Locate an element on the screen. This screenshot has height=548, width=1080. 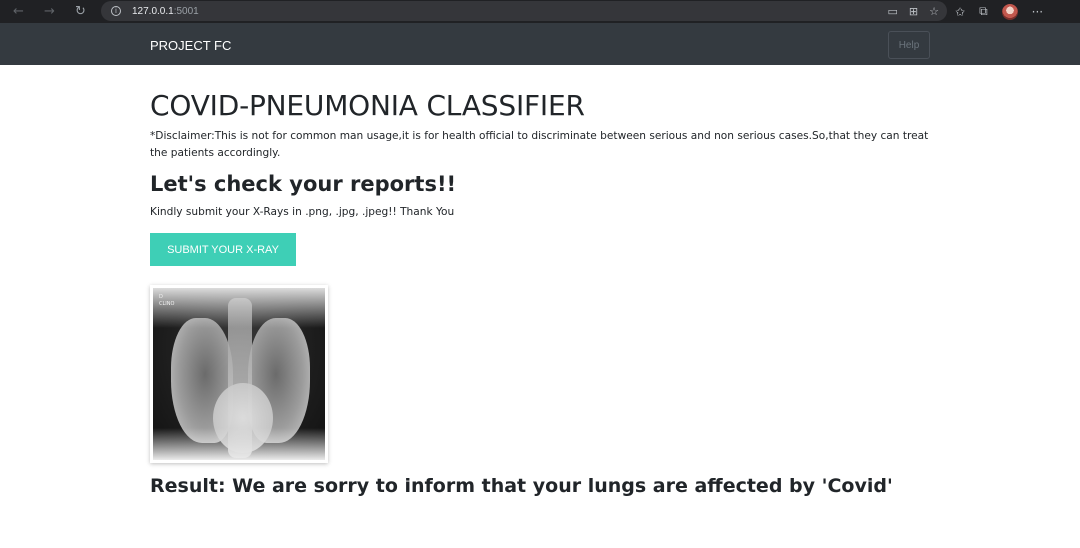
xray-marker: D CLINO is located at coordinates (166, 301).